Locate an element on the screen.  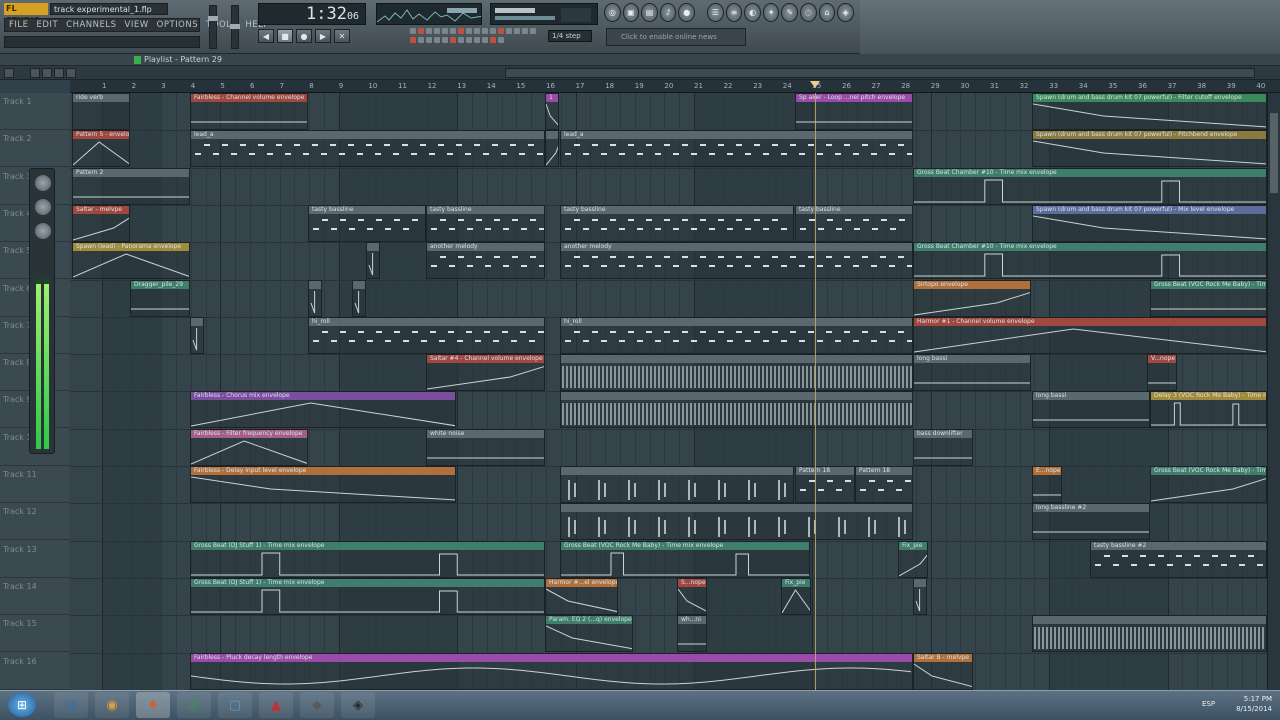
menu-channels: CHANNELS is located at coordinates (91, 25).